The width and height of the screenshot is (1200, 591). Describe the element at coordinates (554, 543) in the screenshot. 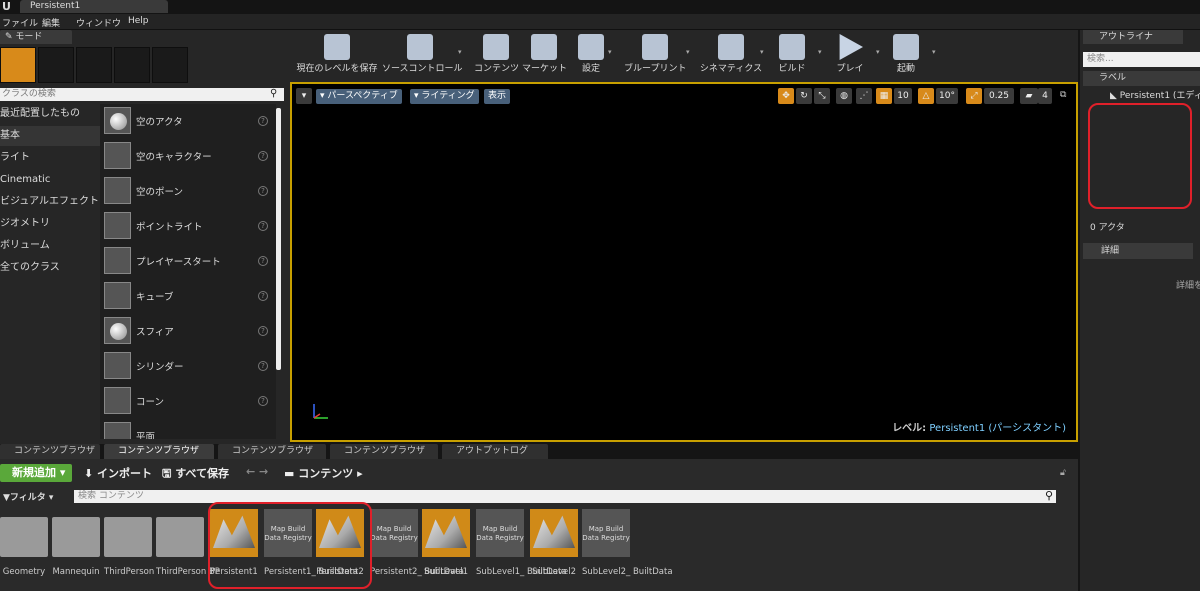

I see `asset-tile: SubLevel2` at that location.